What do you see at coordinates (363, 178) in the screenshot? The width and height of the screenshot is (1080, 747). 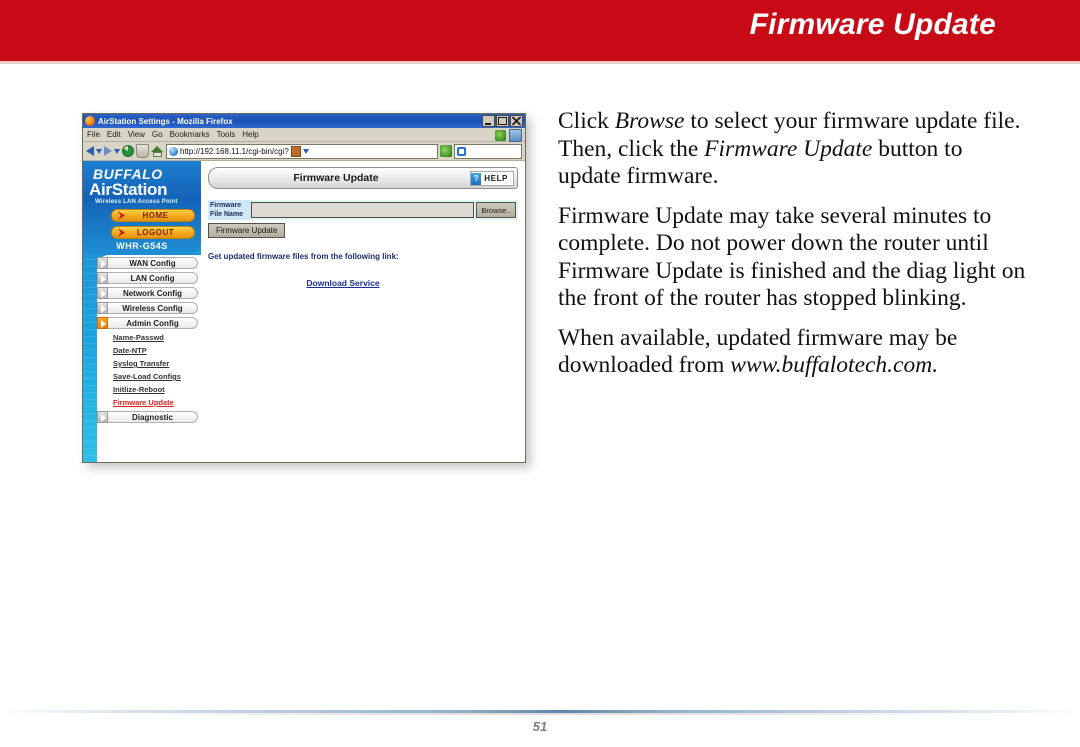 I see `panel-header: Firmware Update ? HELP` at bounding box center [363, 178].